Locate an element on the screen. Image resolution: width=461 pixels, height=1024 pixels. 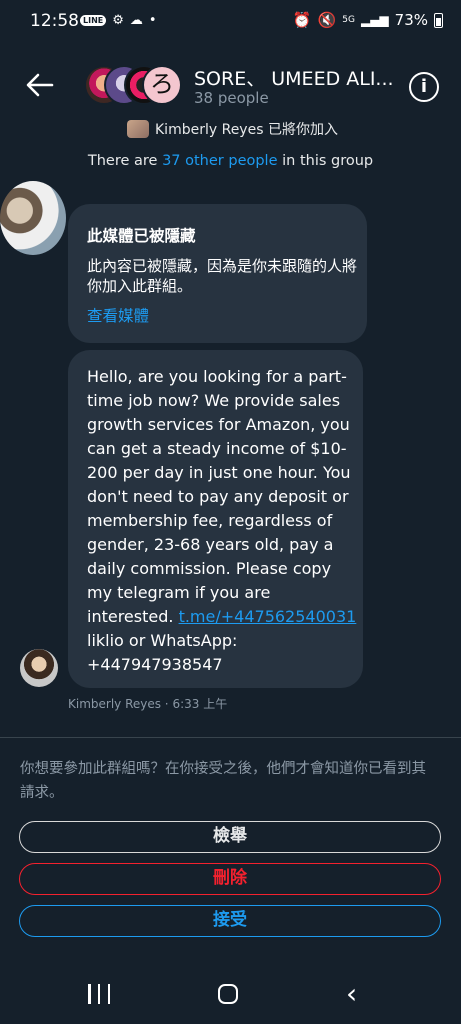
nav-back-icon: ‹ is located at coordinates (351, 994).